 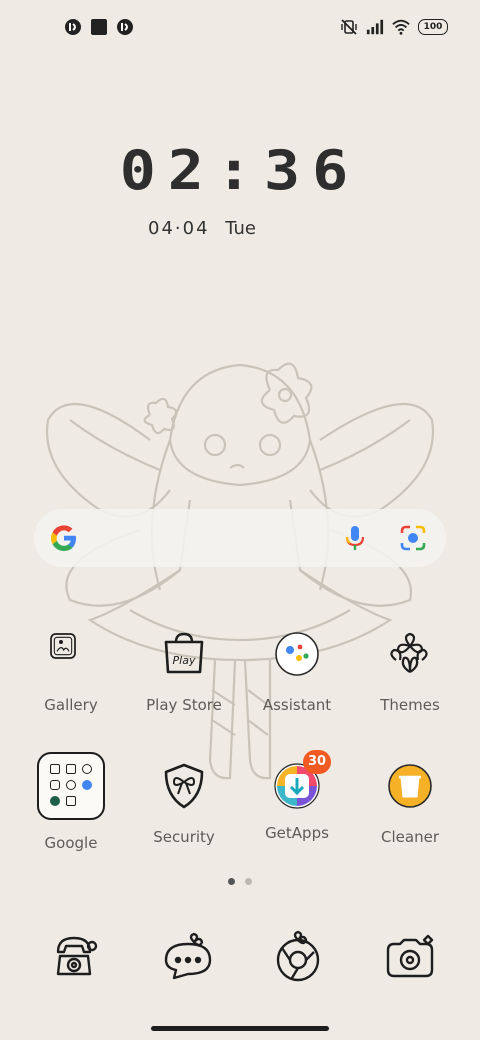 I want to click on gallery-icon, so click(x=63, y=646).